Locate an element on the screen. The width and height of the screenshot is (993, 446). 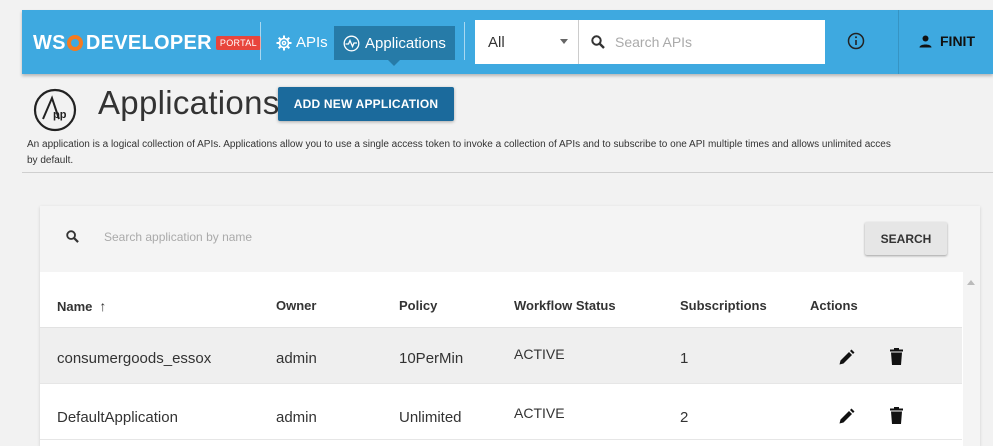
search-button: SEARCH is located at coordinates (906, 238).